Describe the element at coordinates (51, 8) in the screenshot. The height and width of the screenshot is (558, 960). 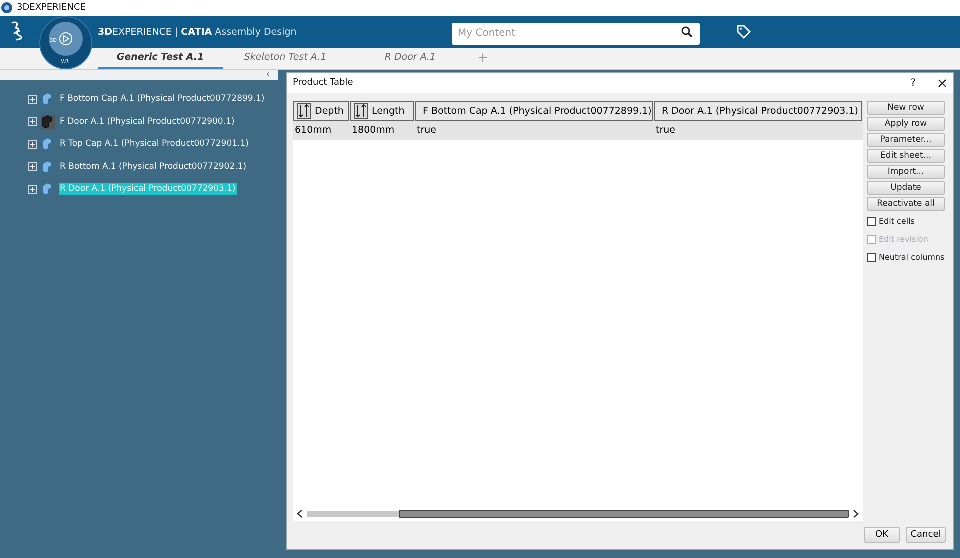
I see `window-title: 3DEXPERIENCE` at that location.